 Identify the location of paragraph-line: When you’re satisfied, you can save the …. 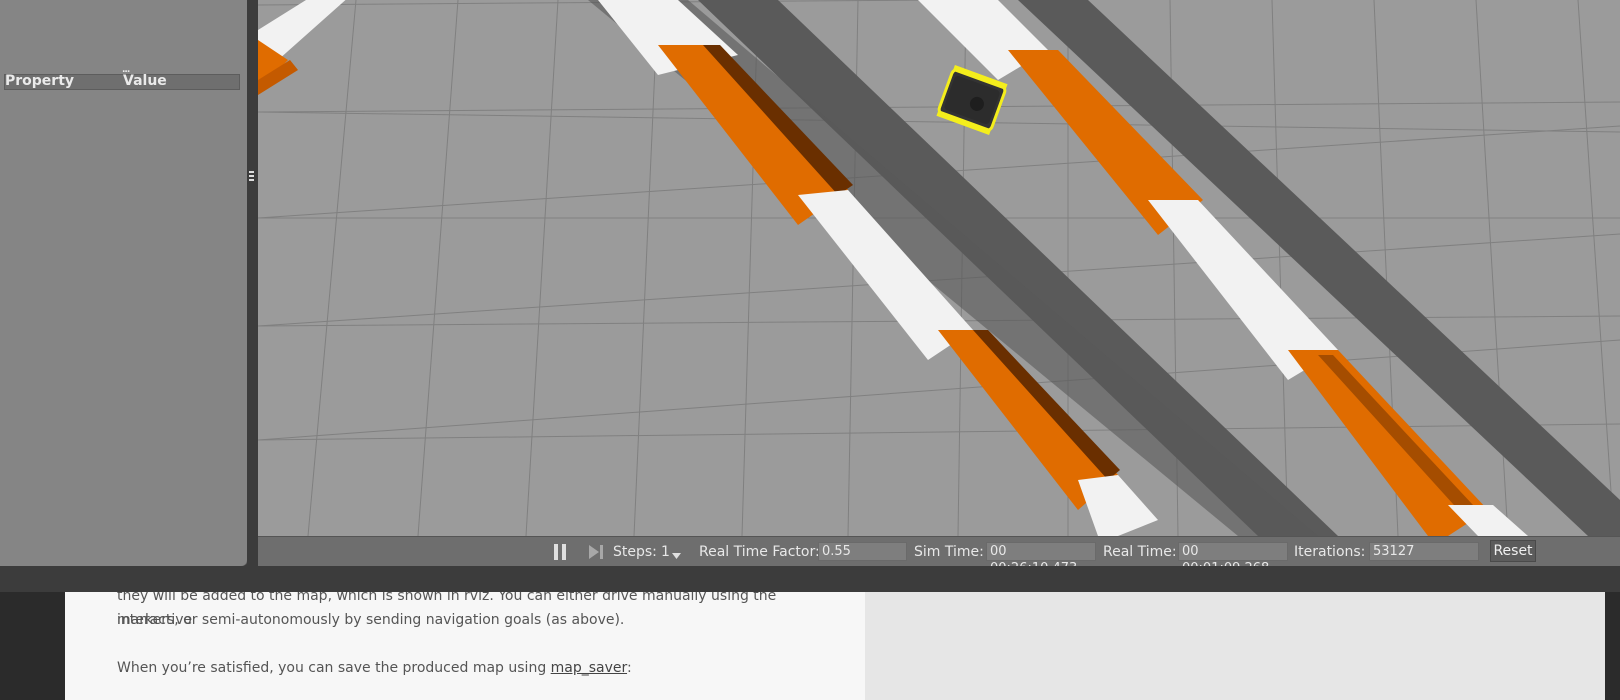
(477, 668).